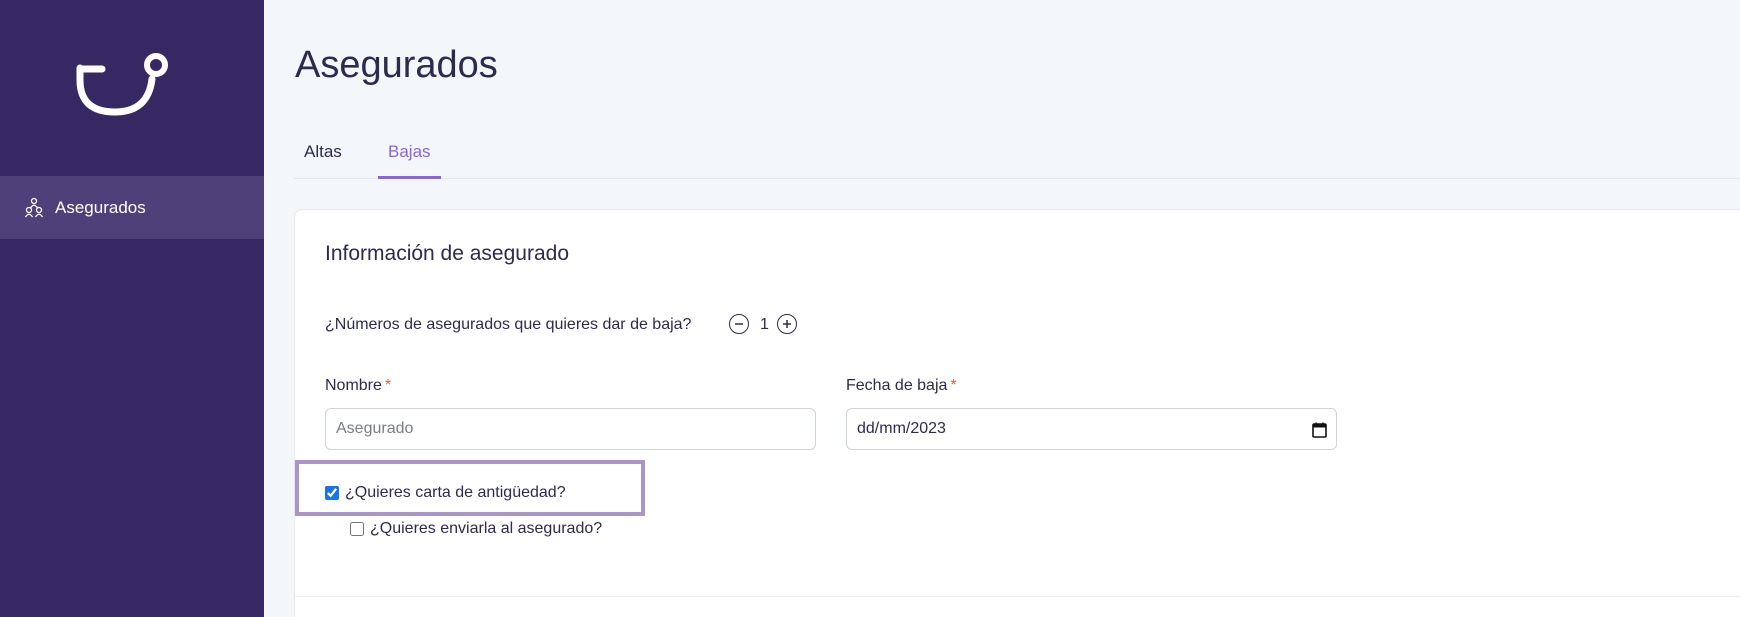  I want to click on enviar-asegurado-option: ¿Quieres enviarla al asegurado?, so click(476, 529).